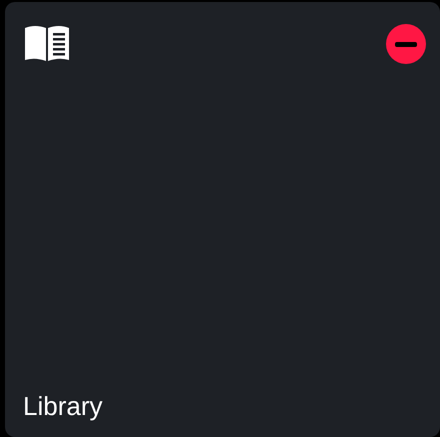  I want to click on minus-icon, so click(406, 44).